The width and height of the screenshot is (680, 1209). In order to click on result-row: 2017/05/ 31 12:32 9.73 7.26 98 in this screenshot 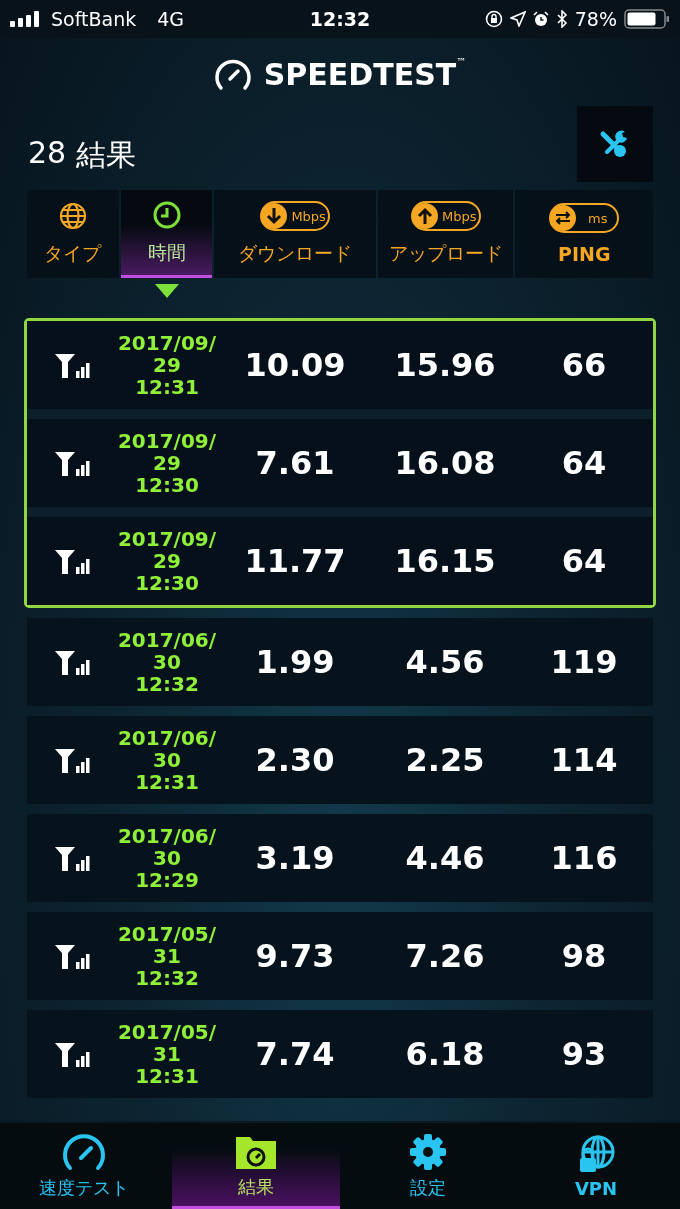, I will do `click(340, 956)`.